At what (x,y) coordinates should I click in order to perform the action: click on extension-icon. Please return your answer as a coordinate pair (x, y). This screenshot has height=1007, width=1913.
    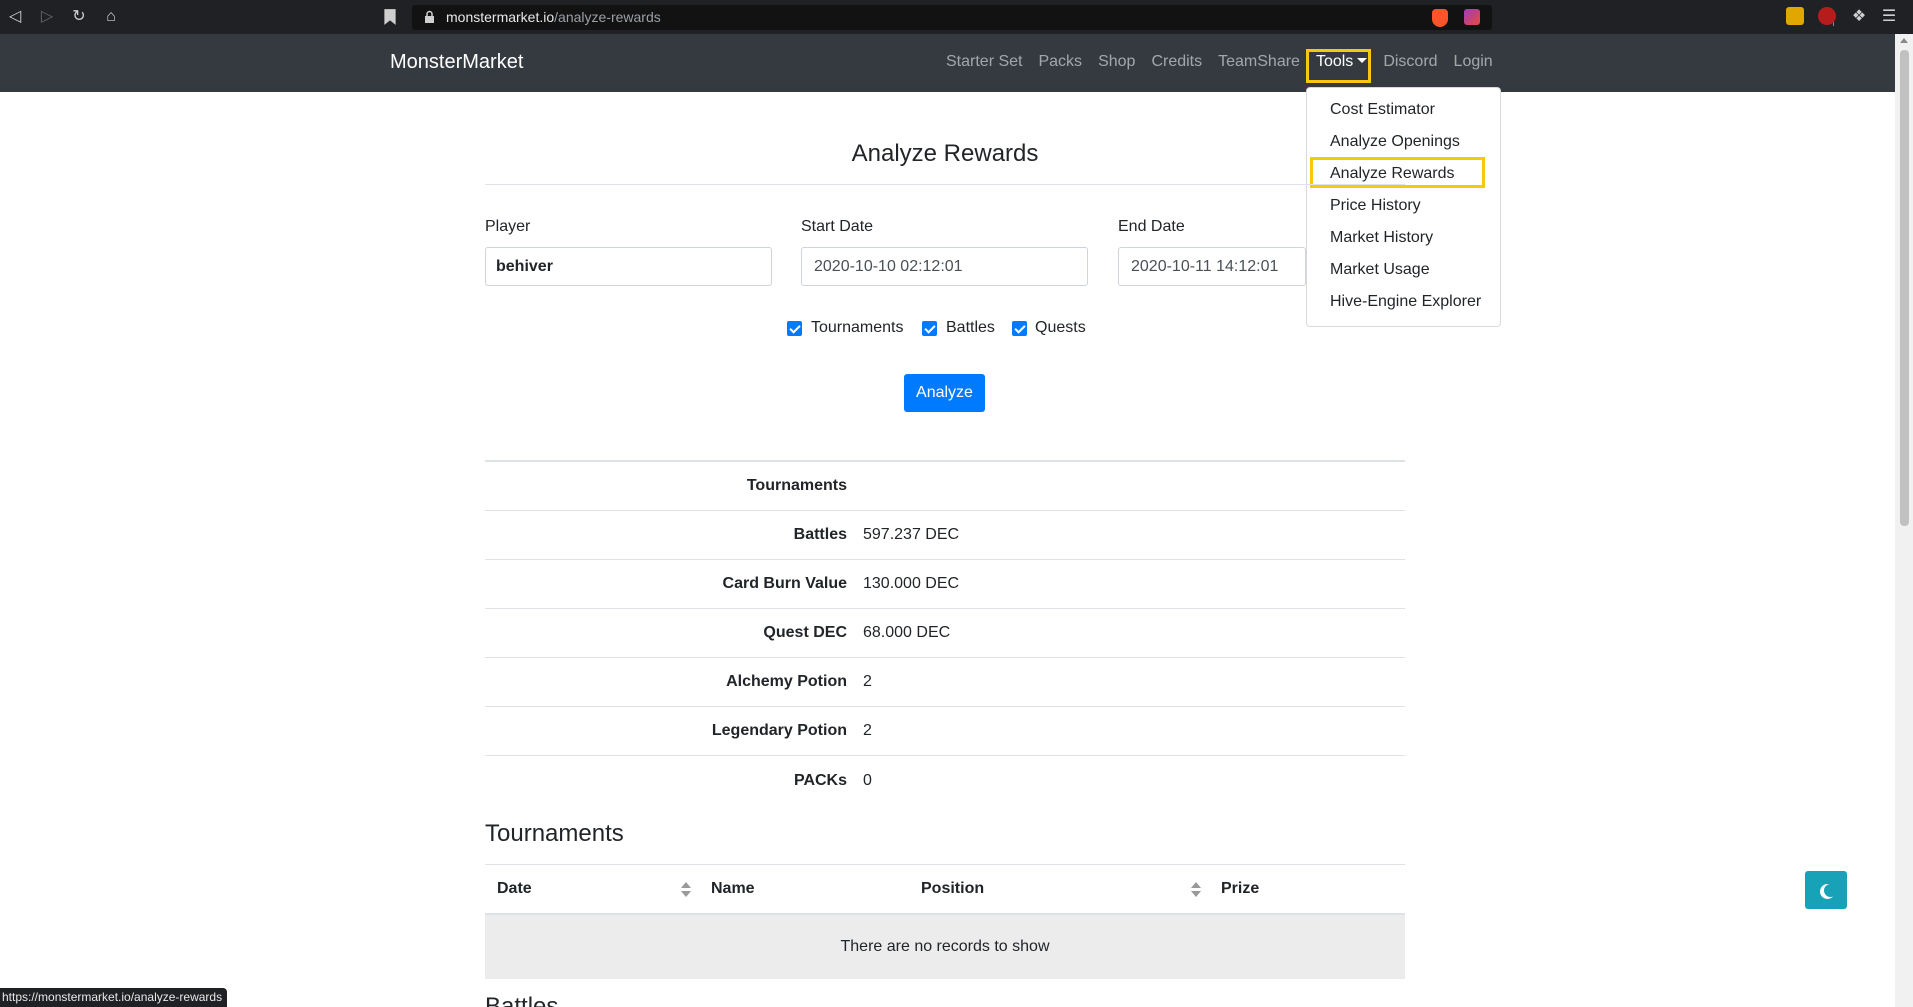
    Looking at the image, I should click on (1795, 16).